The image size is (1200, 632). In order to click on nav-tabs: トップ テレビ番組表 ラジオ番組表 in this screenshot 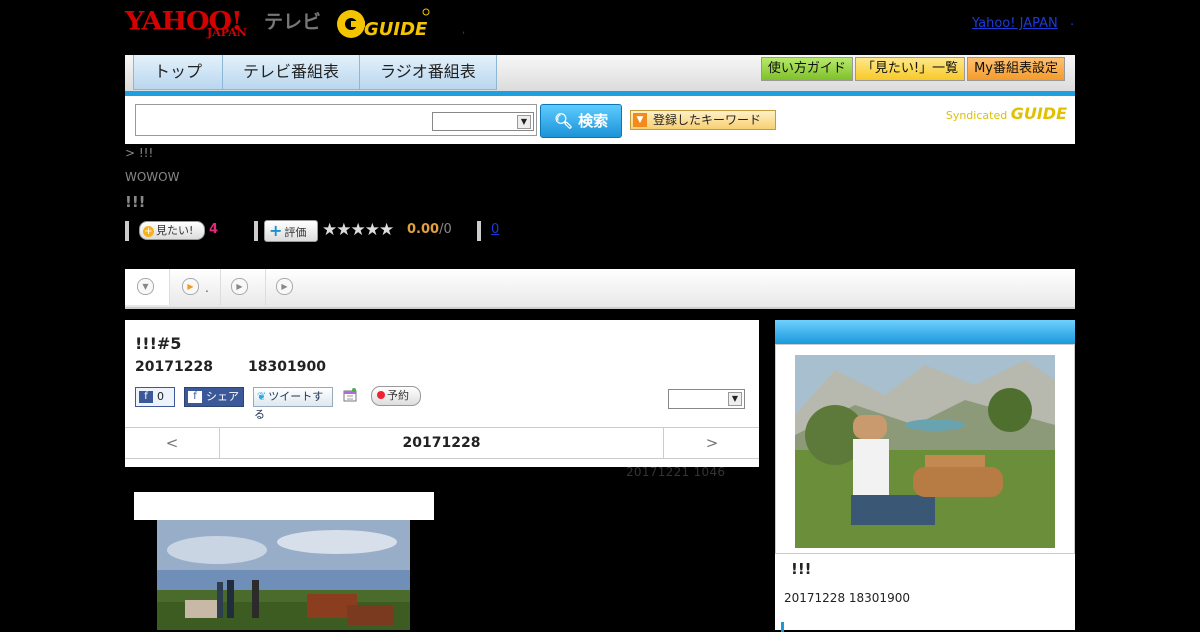, I will do `click(315, 72)`.